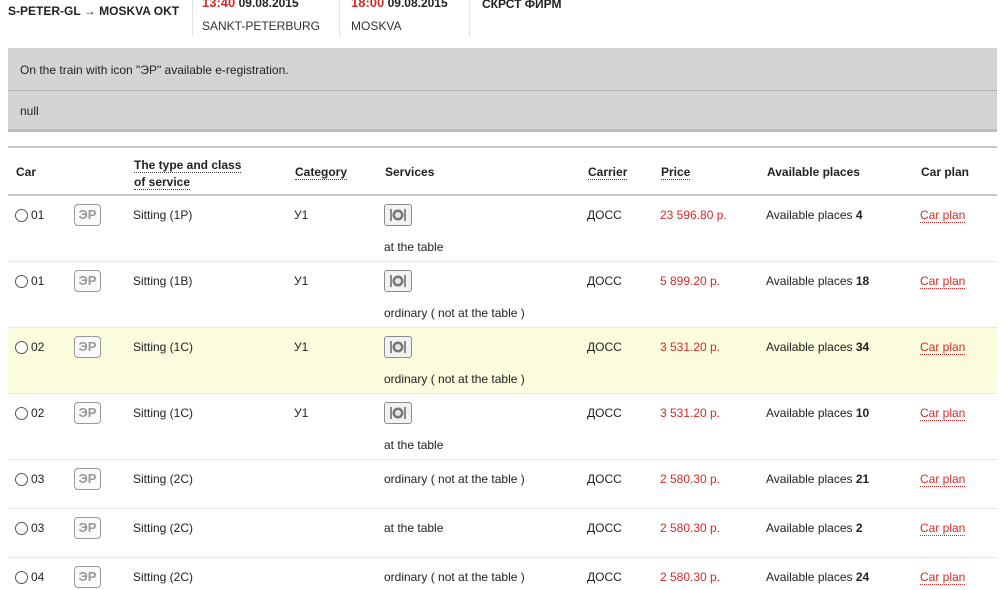  I want to click on available-places: Available places 4, so click(814, 215).